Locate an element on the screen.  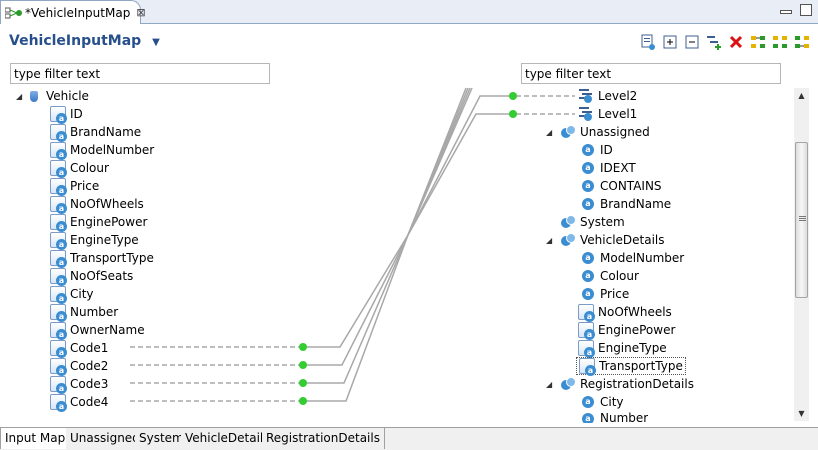
right-filter-input is located at coordinates (651, 73).